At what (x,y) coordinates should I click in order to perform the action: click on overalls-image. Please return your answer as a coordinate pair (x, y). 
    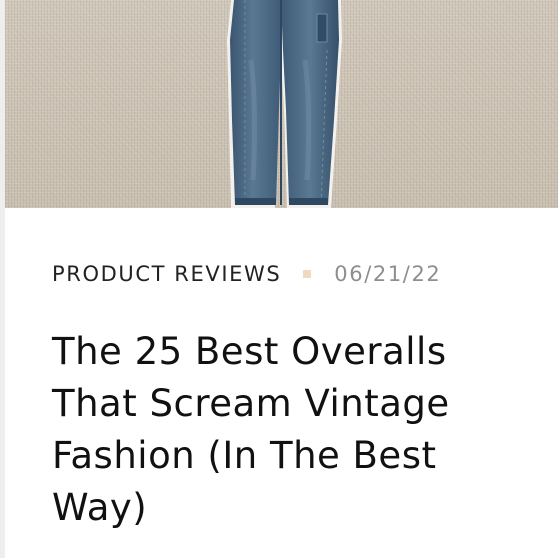
    Looking at the image, I should click on (284, 104).